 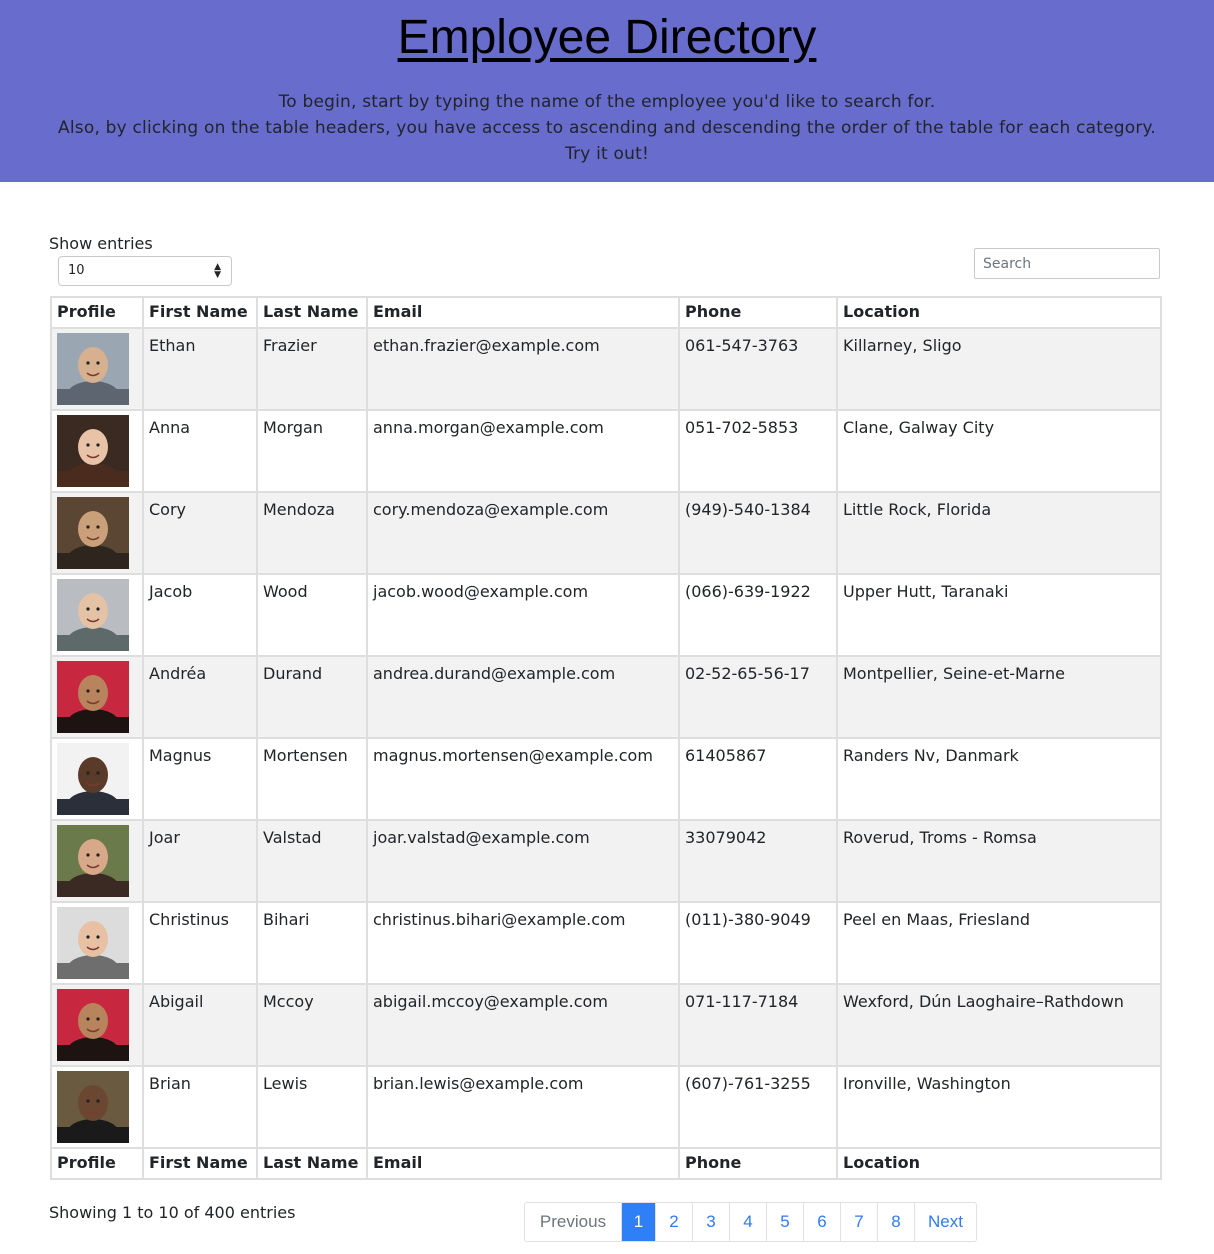 I want to click on column-header-last-name: Last Name, so click(x=312, y=312).